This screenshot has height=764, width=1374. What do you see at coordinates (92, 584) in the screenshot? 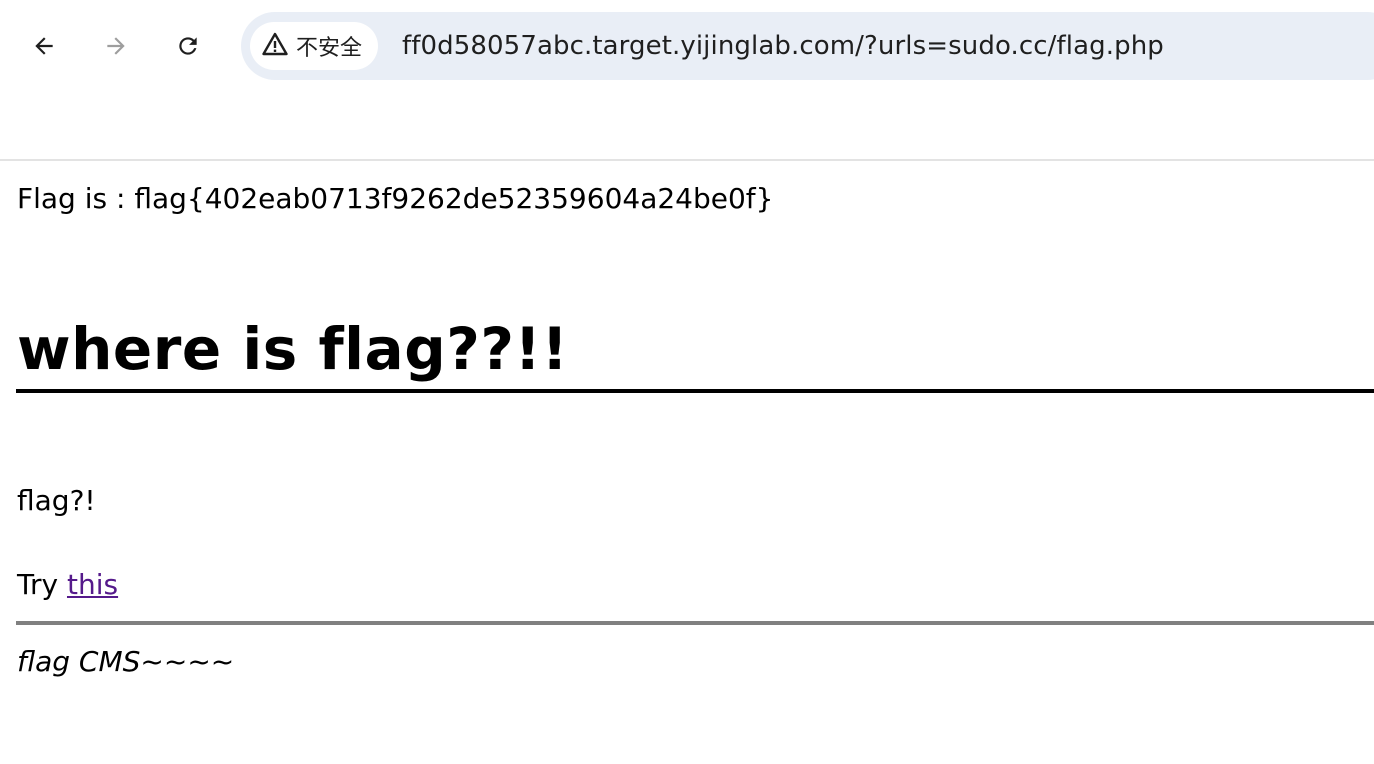
I see `try-link: this` at bounding box center [92, 584].